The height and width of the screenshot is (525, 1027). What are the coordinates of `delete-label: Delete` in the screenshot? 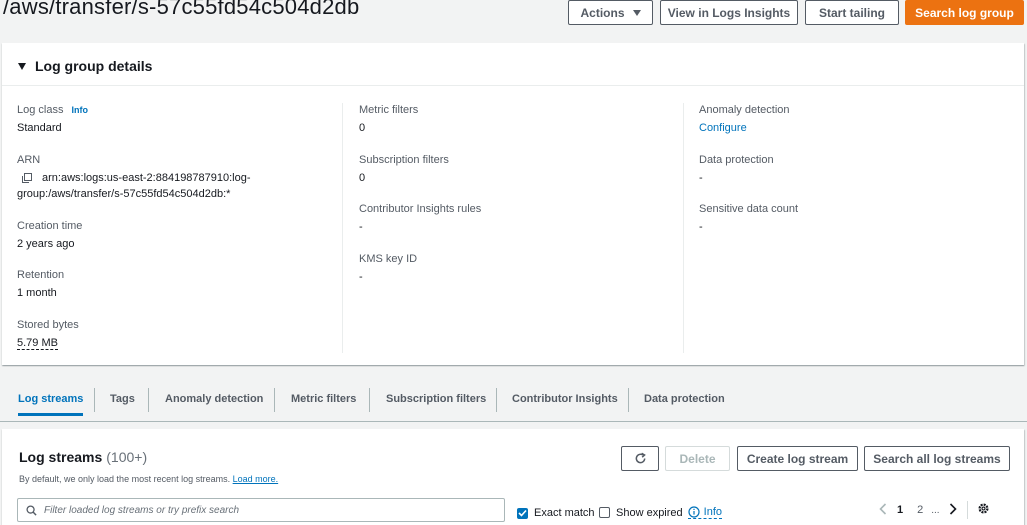 It's located at (697, 458).